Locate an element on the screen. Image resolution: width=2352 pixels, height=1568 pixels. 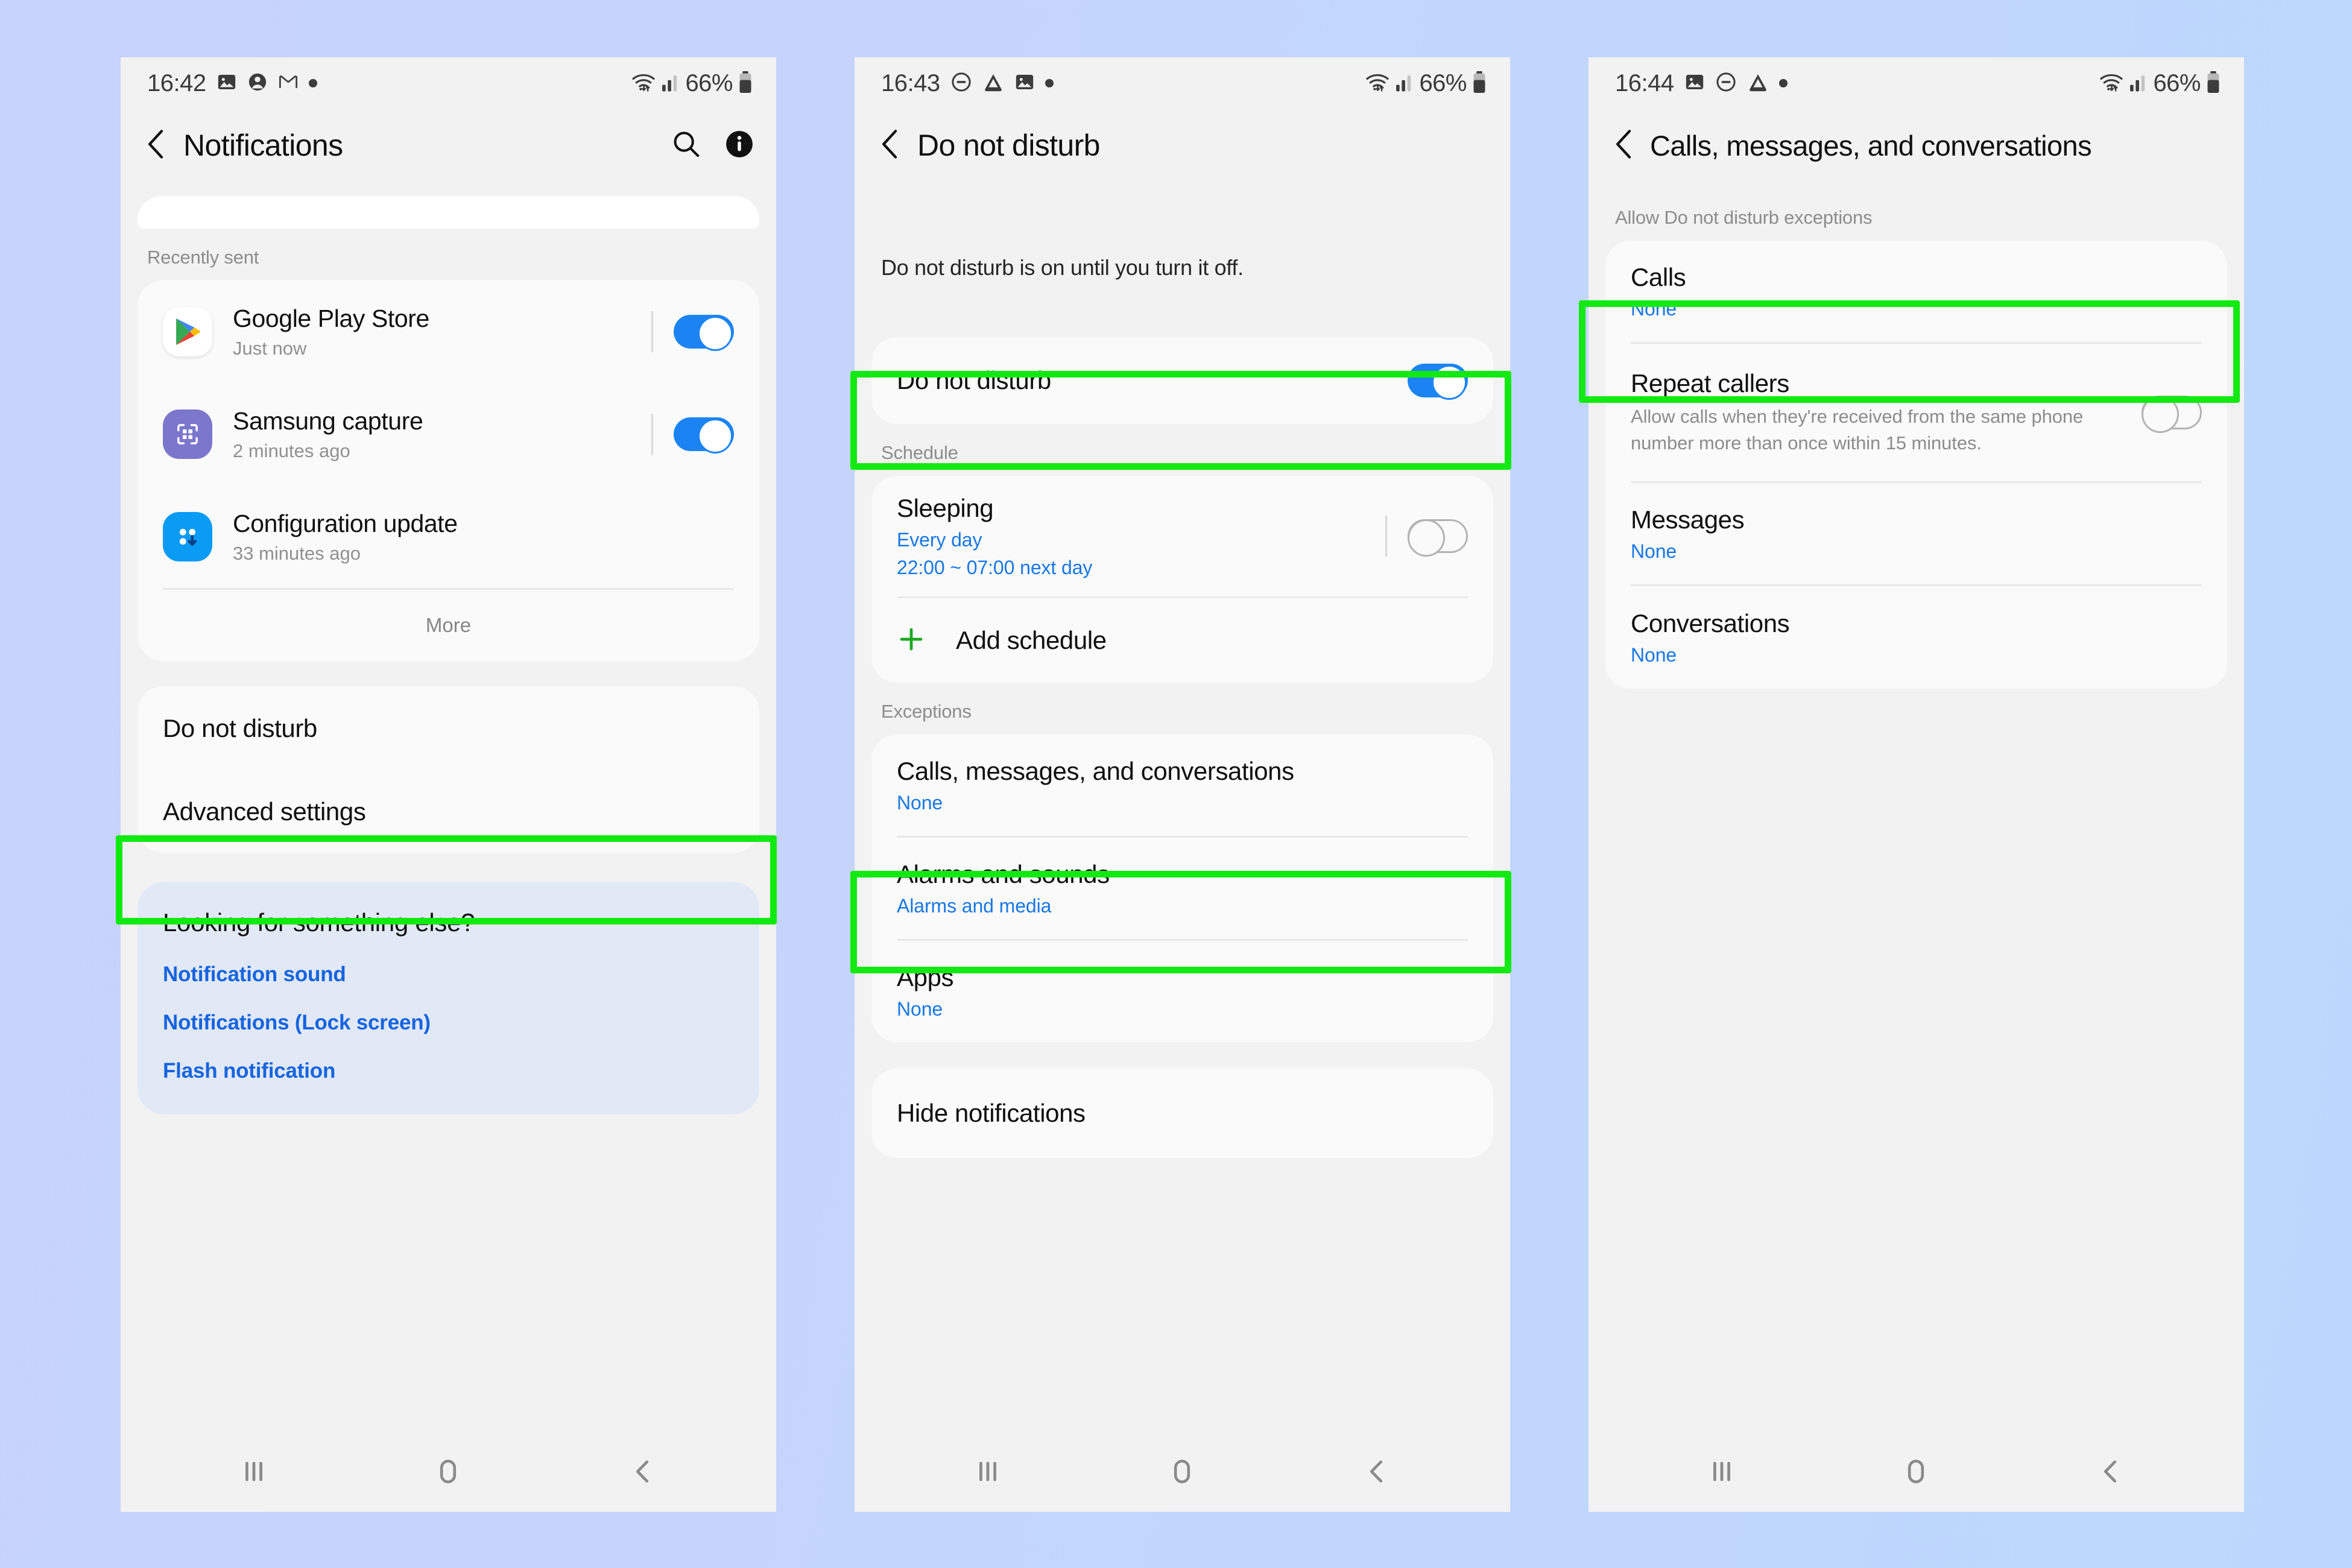
page-title: Calls, messages, and conversations is located at coordinates (1871, 145).